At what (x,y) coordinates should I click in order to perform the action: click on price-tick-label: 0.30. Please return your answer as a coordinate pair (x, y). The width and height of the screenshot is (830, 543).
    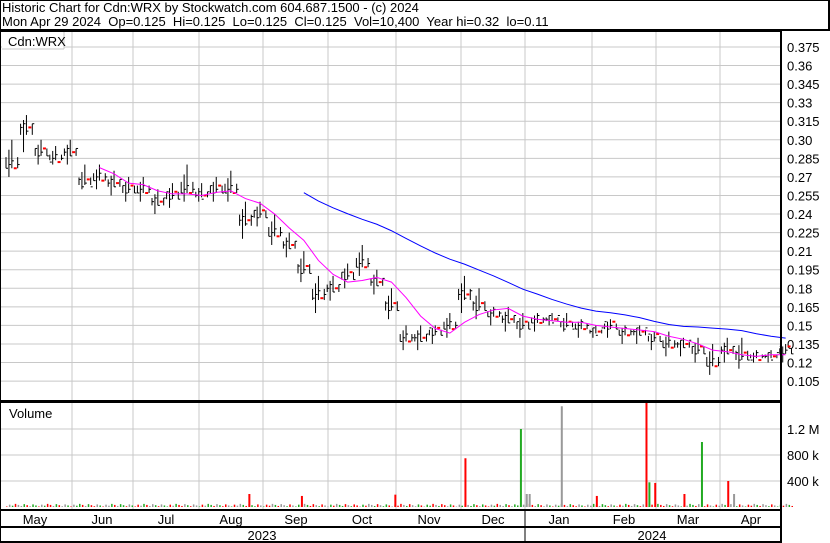
    Looking at the image, I should click on (799, 140).